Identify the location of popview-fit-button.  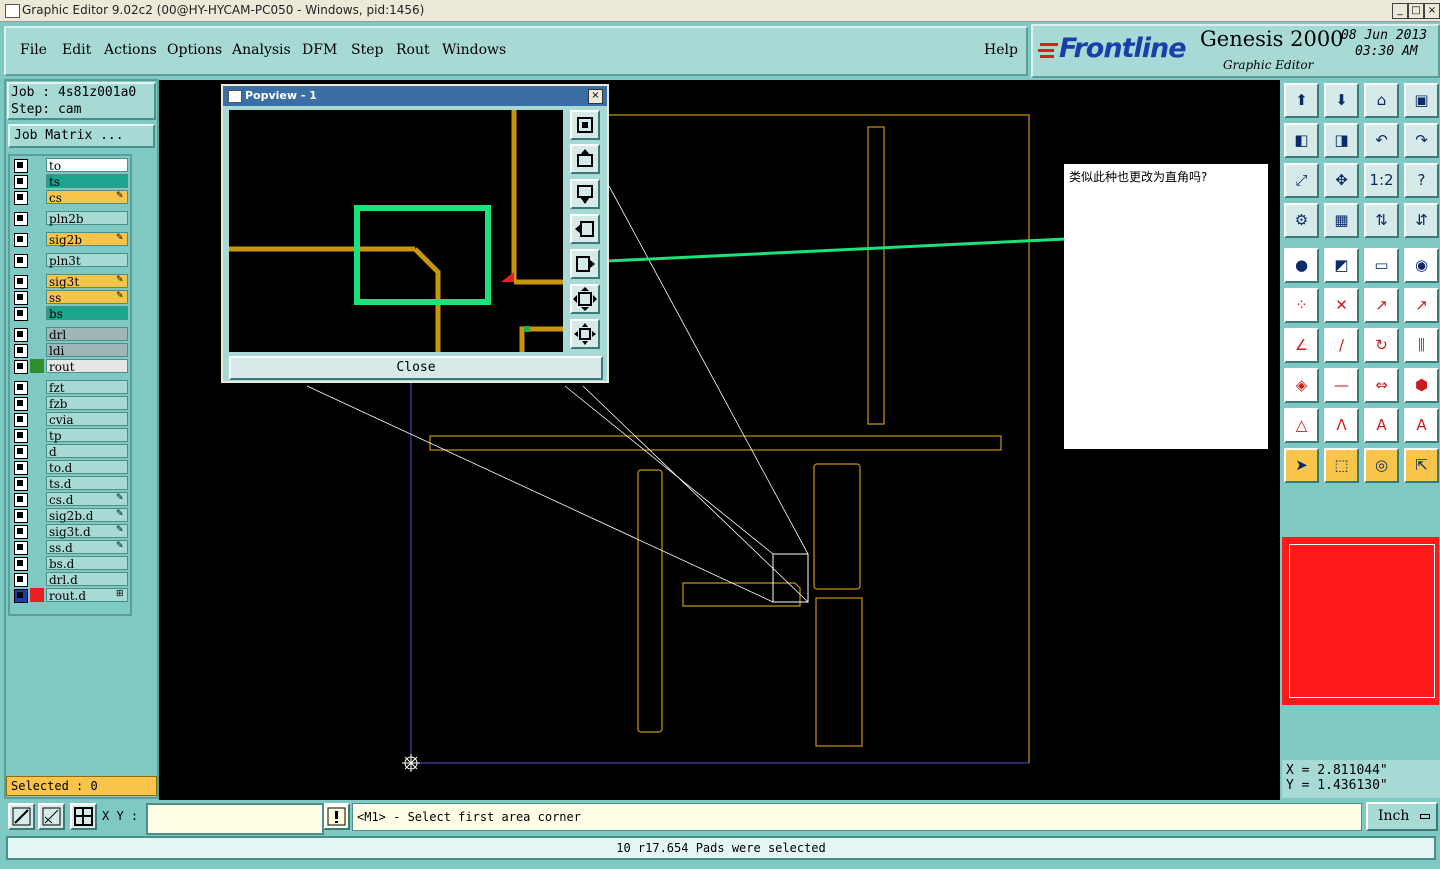
(585, 299).